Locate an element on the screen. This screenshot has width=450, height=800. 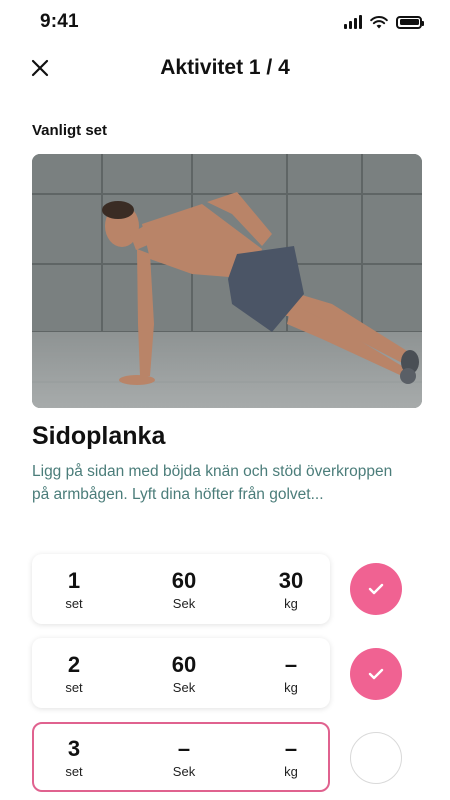
header: Aktivitet 1 / 4 is located at coordinates (225, 68).